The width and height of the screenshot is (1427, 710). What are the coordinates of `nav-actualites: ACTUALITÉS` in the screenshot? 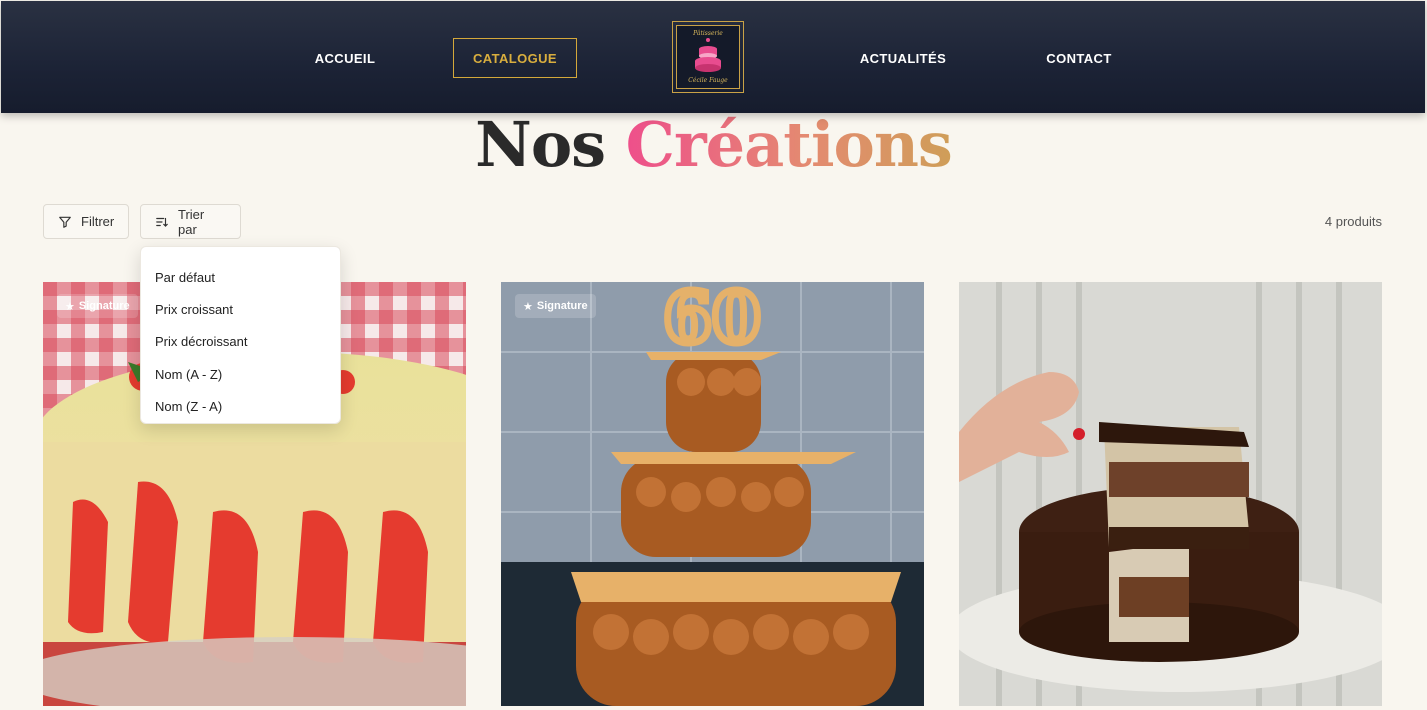 It's located at (903, 58).